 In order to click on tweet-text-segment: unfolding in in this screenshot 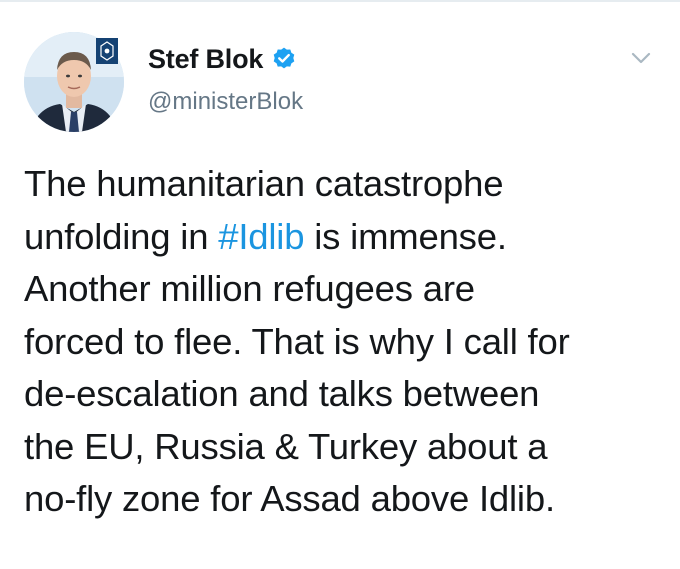, I will do `click(121, 236)`.